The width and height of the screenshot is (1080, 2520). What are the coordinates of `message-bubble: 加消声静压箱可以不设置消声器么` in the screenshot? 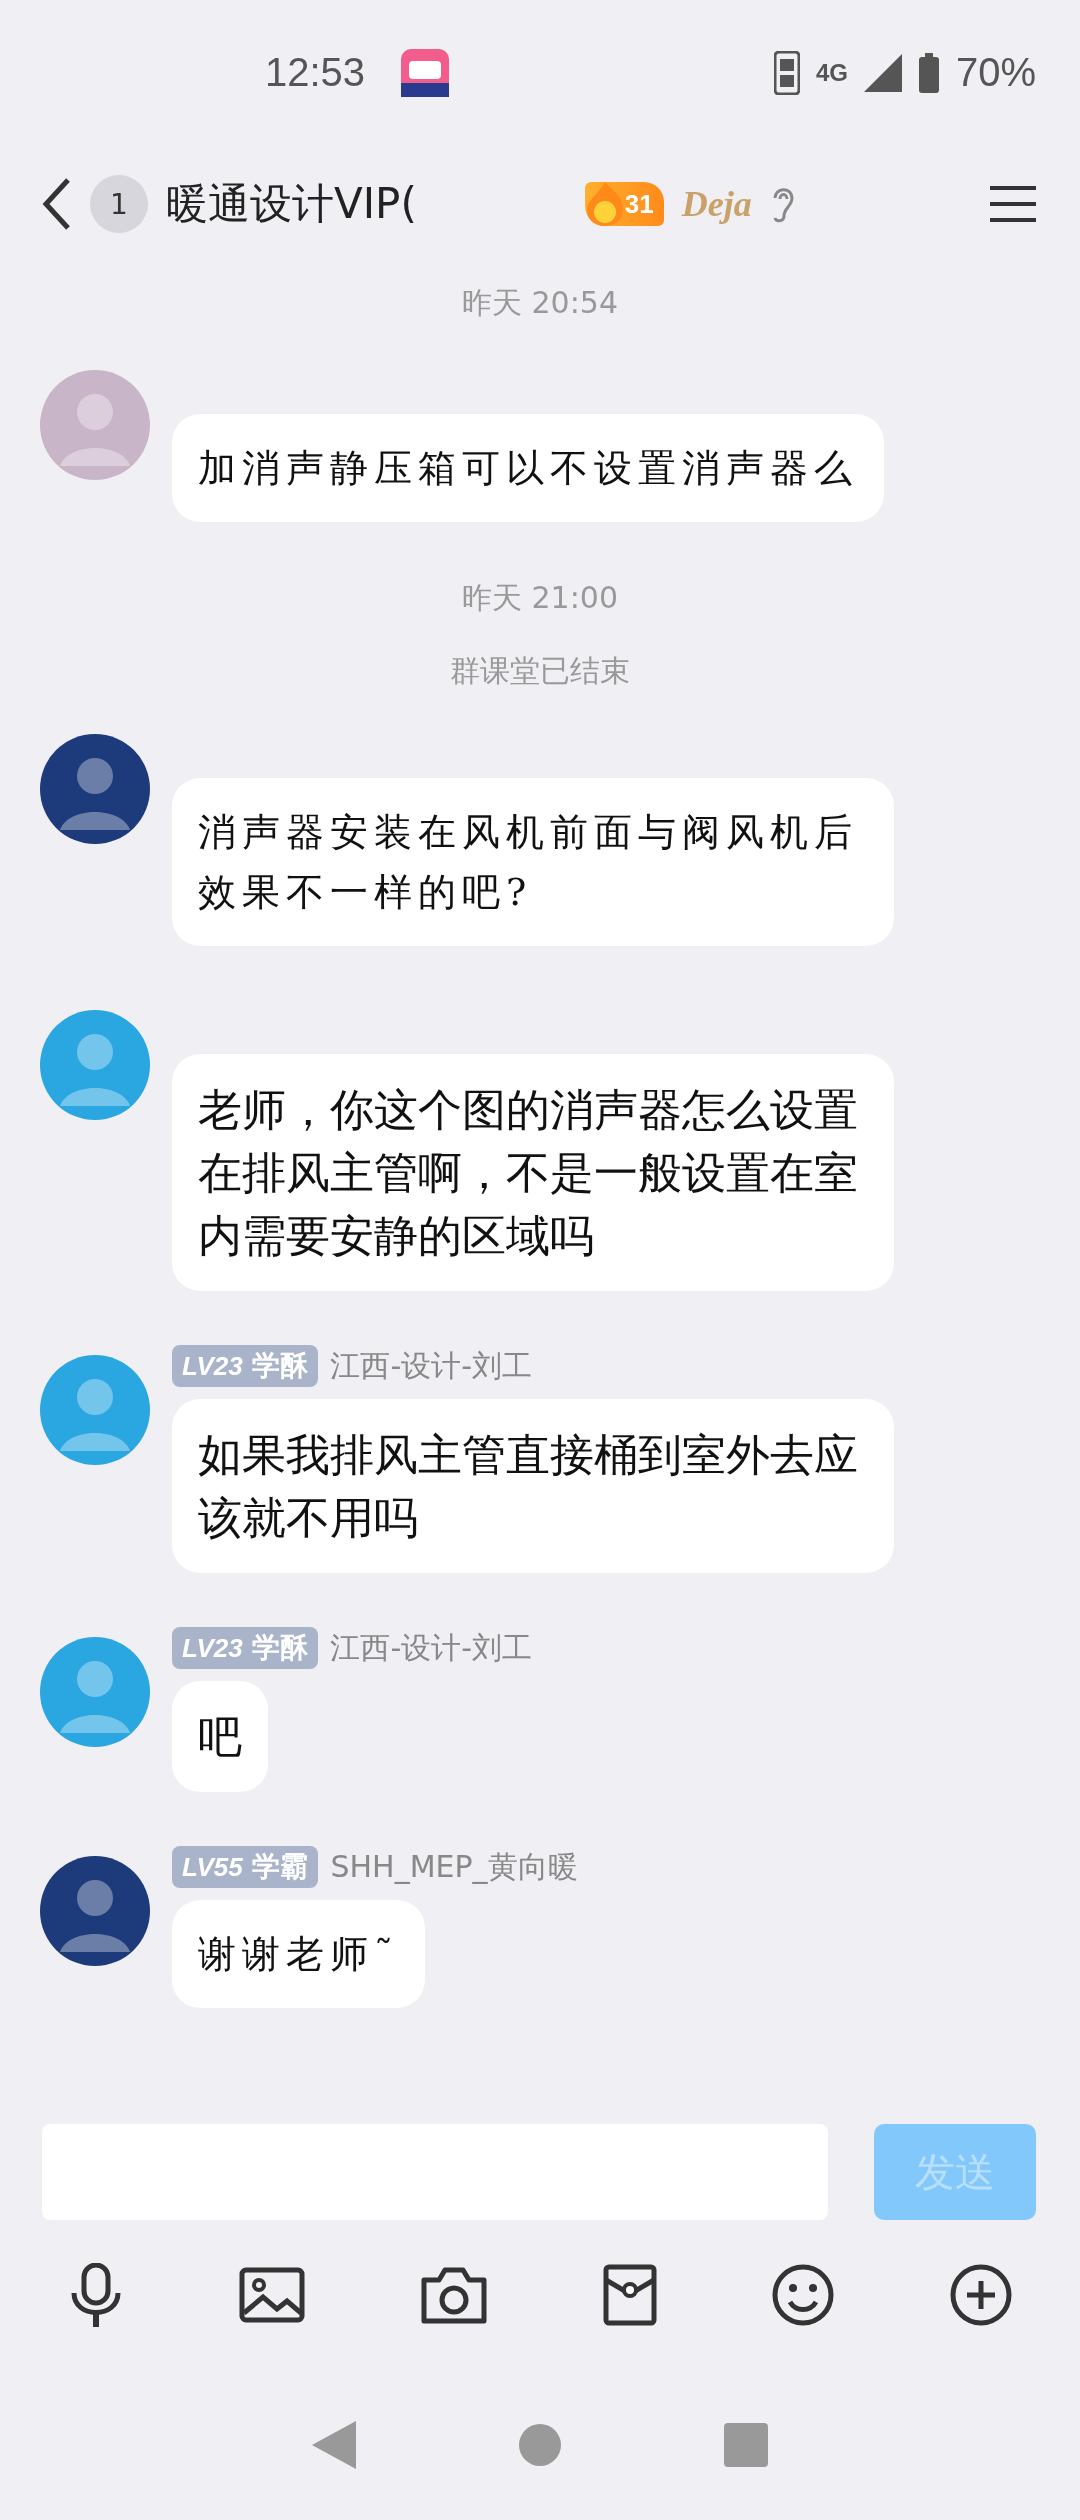 It's located at (528, 468).